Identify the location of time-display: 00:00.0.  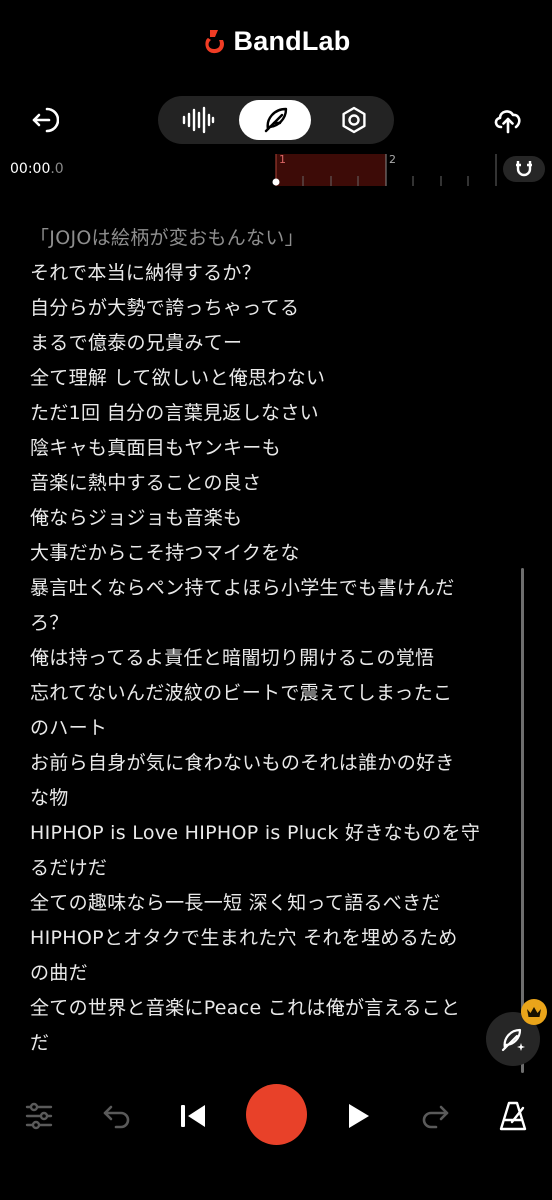
(37, 169).